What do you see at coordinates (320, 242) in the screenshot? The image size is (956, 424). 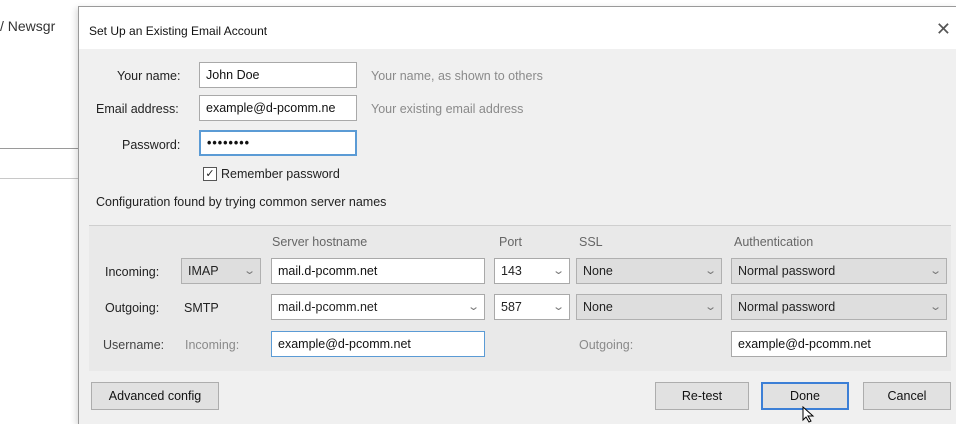 I see `column-header-hostname: Server hostname` at bounding box center [320, 242].